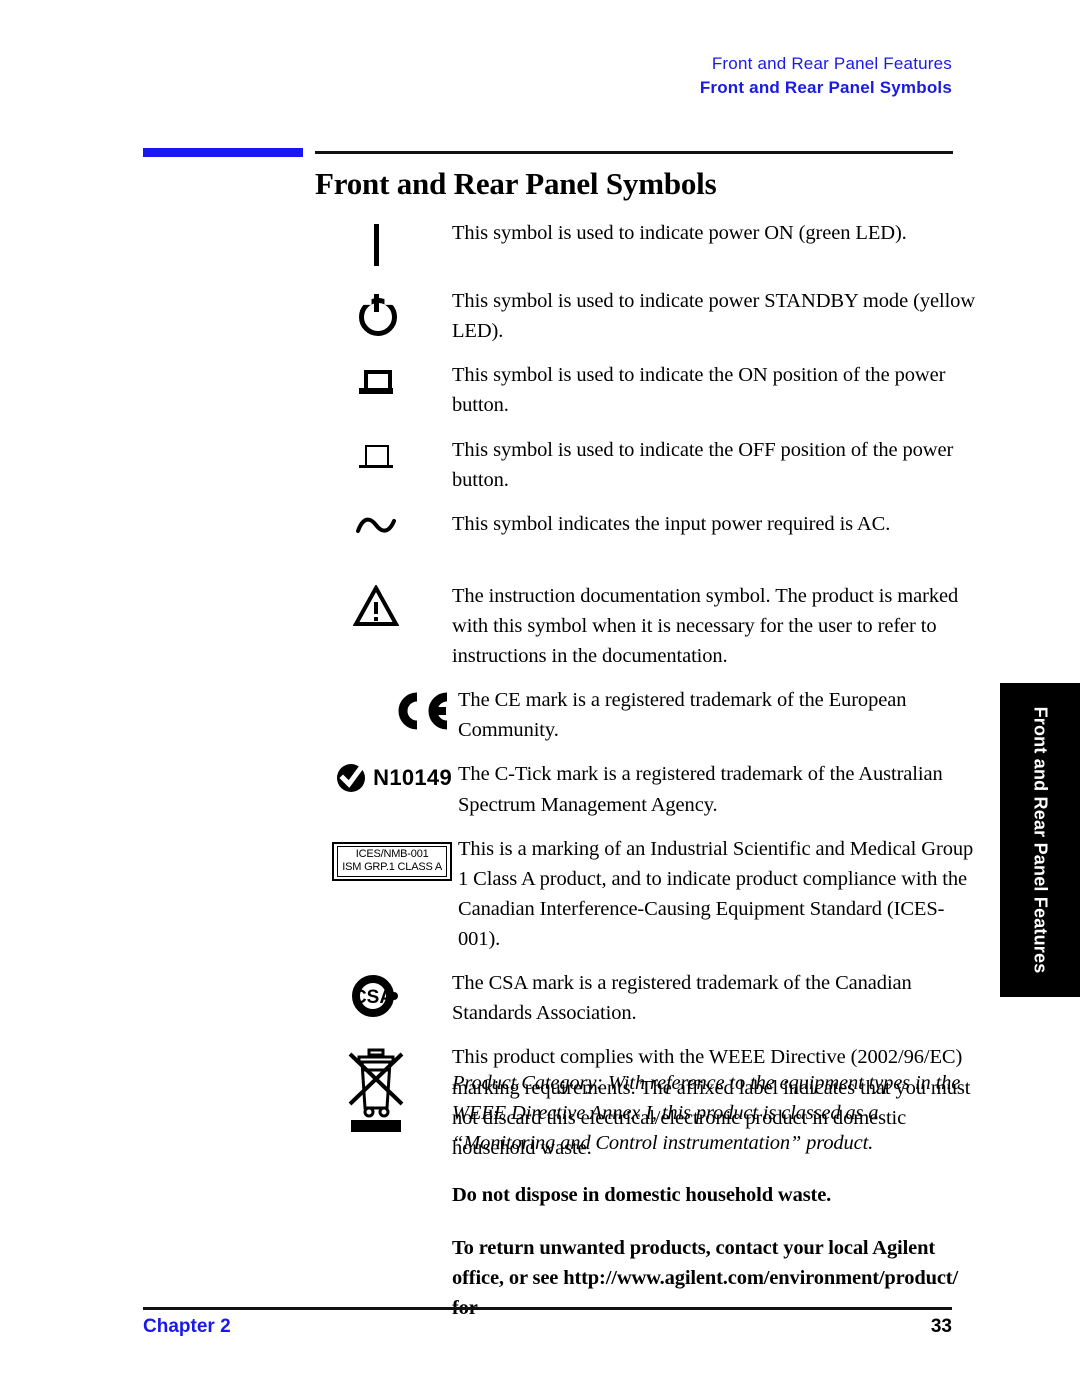  I want to click on ices-nmb-label-icon: ICES/NMB-001 ISM GRP.1 CLASS A, so click(392, 861).